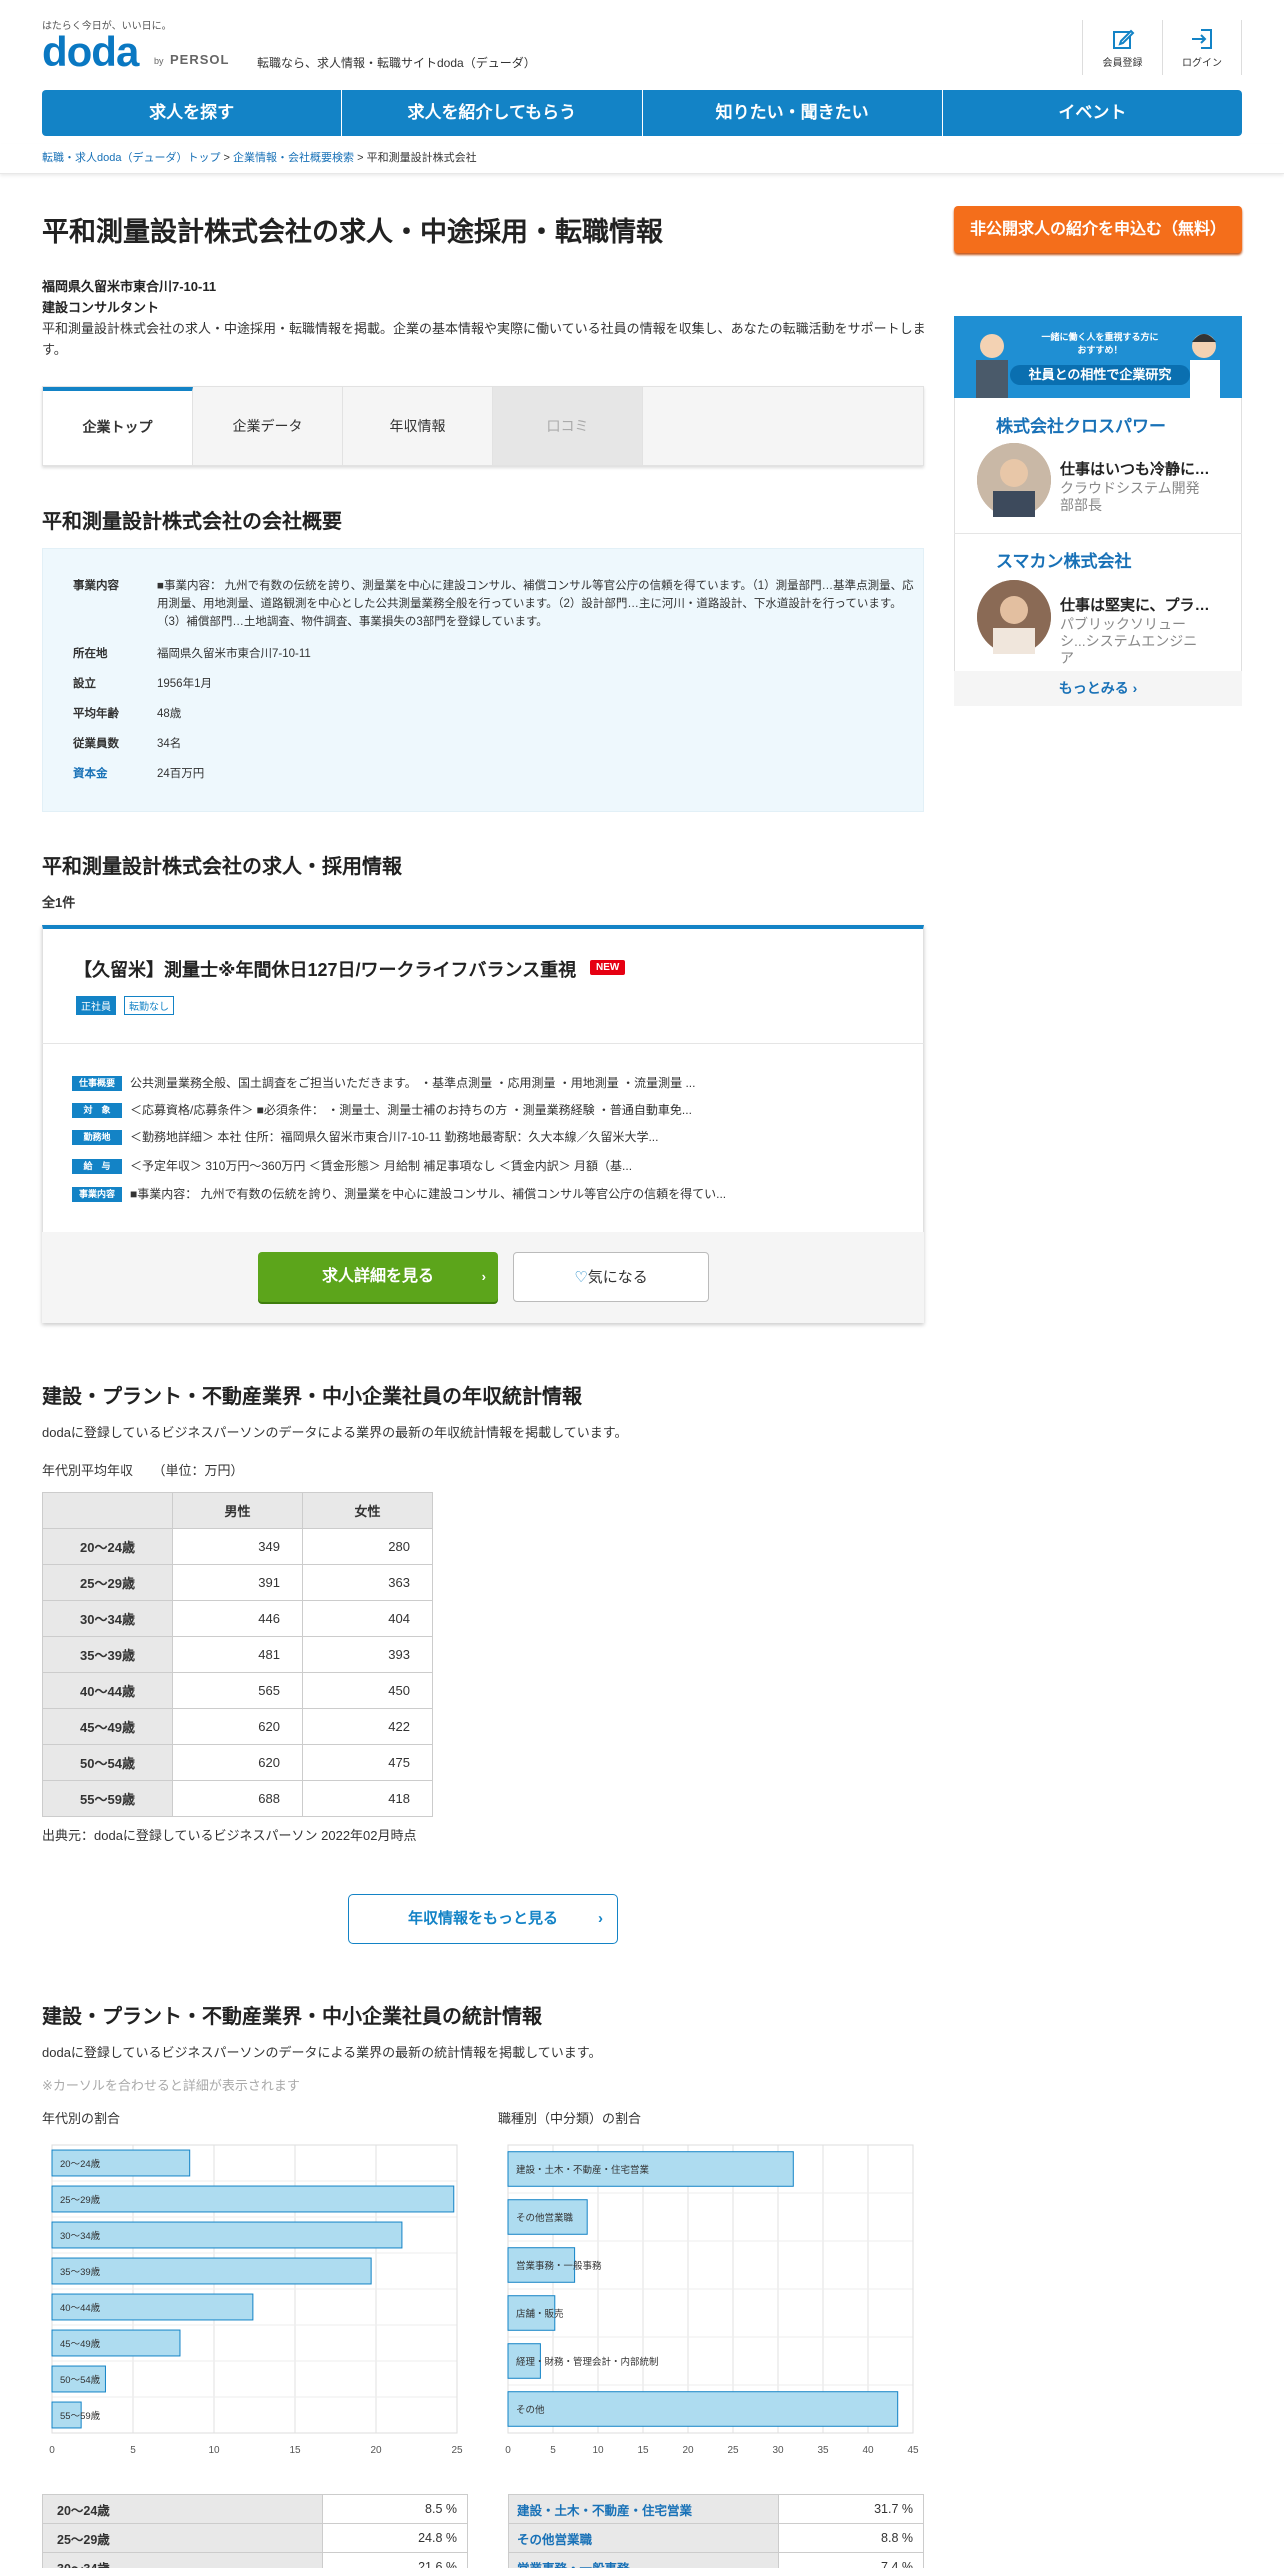  What do you see at coordinates (1123, 39) in the screenshot?
I see `edit-icon` at bounding box center [1123, 39].